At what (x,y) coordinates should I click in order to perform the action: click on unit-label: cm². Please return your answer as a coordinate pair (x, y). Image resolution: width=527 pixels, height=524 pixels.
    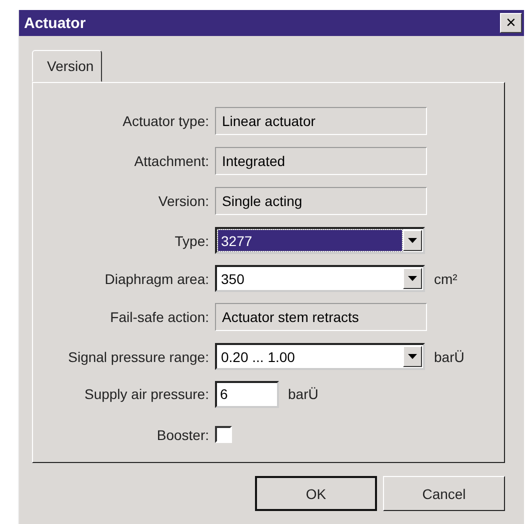
    Looking at the image, I should click on (446, 278).